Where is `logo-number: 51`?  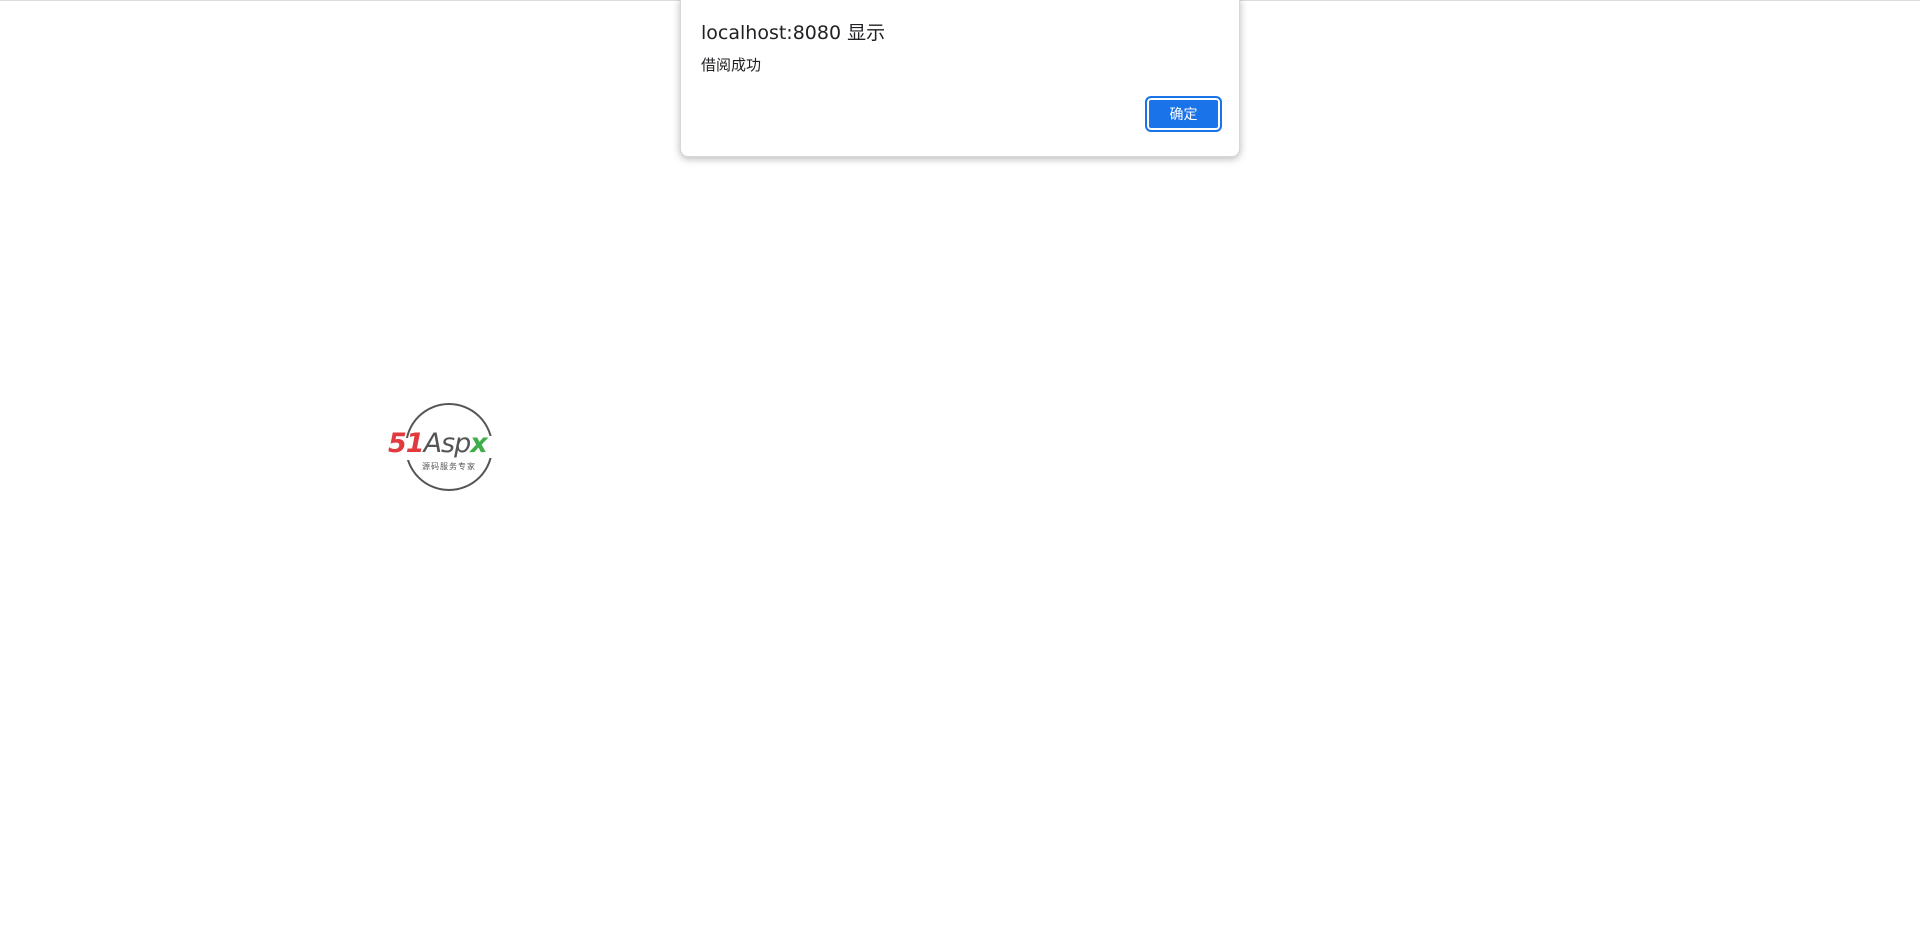 logo-number: 51 is located at coordinates (406, 443).